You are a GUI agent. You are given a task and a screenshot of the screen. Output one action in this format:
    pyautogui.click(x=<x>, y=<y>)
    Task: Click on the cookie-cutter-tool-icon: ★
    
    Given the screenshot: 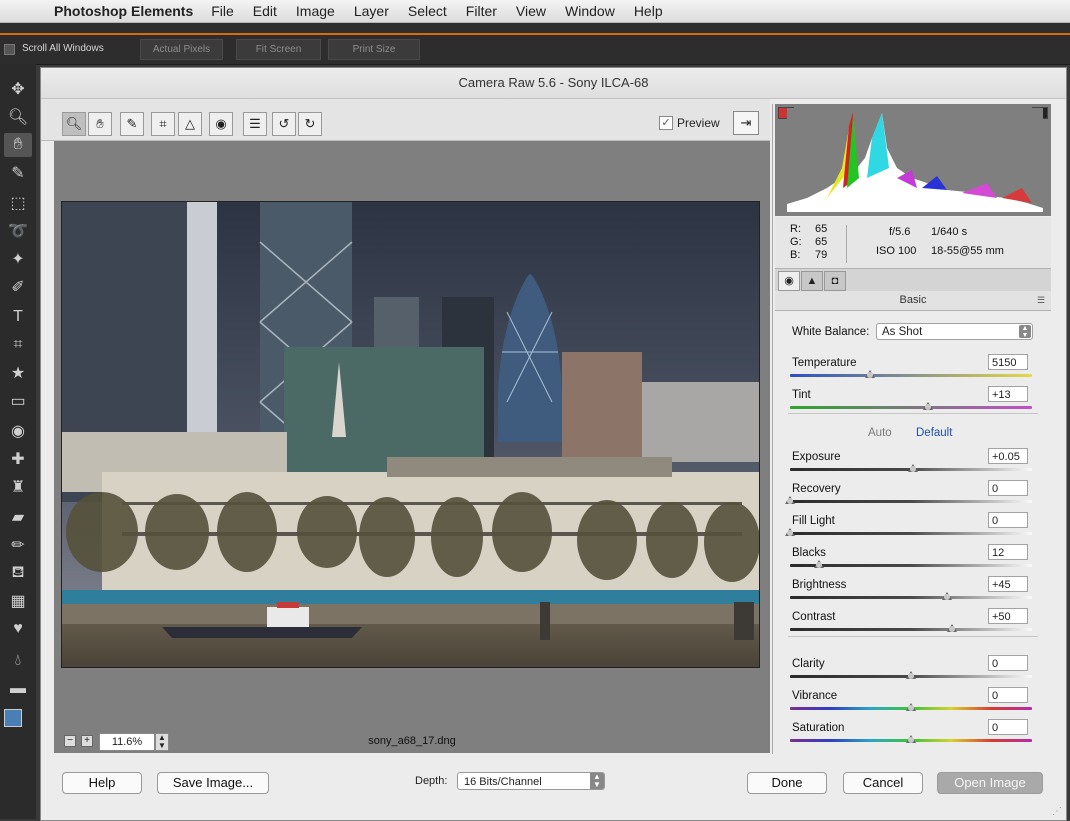 What is the action you would take?
    pyautogui.click(x=18, y=373)
    